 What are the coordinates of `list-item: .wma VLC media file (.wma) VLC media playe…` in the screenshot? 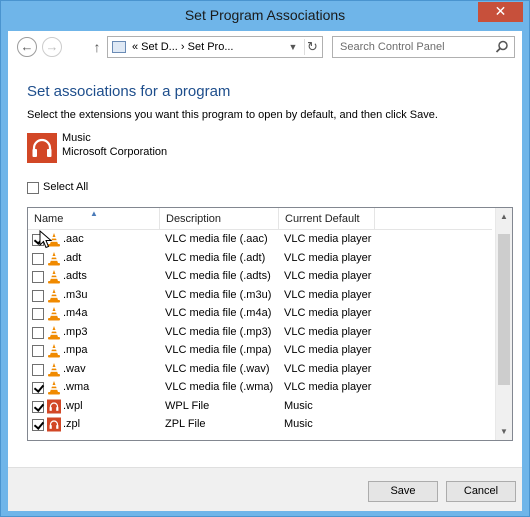 It's located at (260, 388).